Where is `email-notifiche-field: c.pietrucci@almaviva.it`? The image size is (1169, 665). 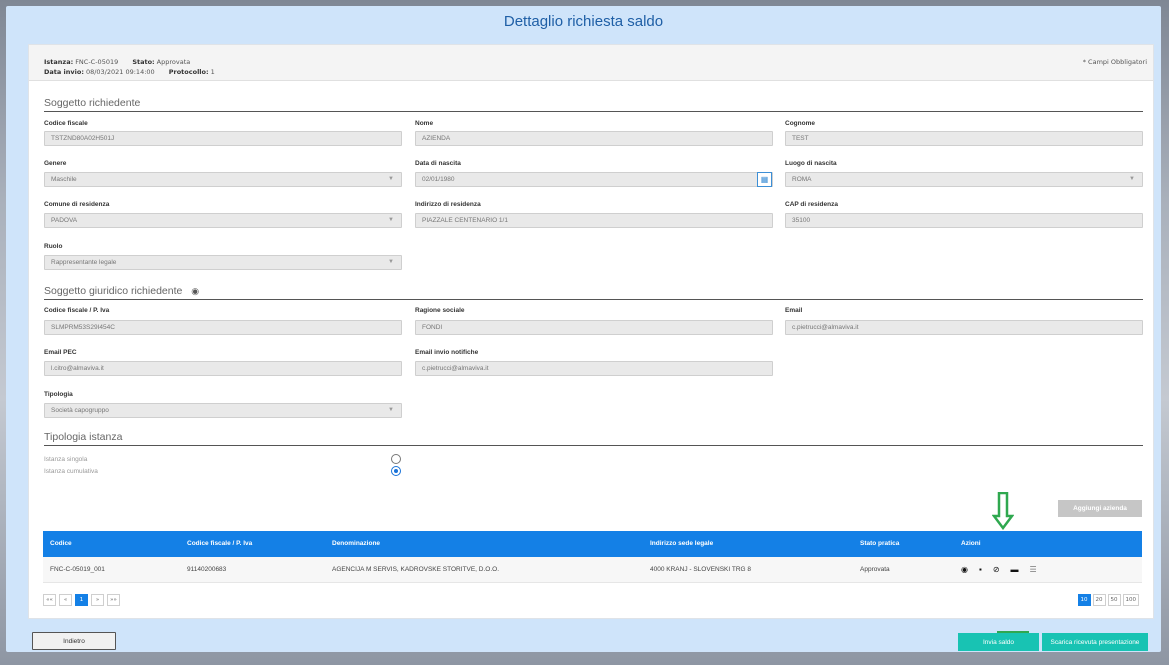 email-notifiche-field: c.pietrucci@almaviva.it is located at coordinates (594, 368).